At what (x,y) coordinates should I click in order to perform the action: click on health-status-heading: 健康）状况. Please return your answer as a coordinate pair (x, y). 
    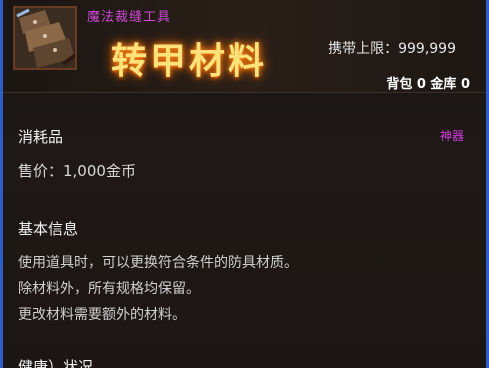
    Looking at the image, I should click on (56, 363).